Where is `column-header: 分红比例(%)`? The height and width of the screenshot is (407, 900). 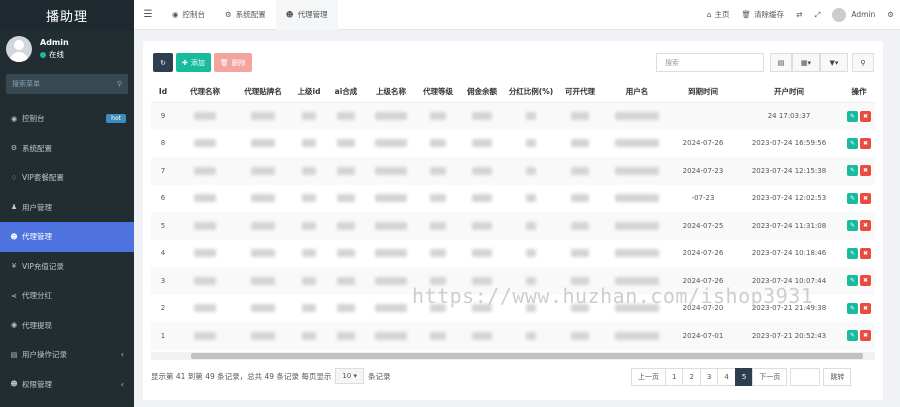
column-header: 分红比例(%) is located at coordinates (531, 92).